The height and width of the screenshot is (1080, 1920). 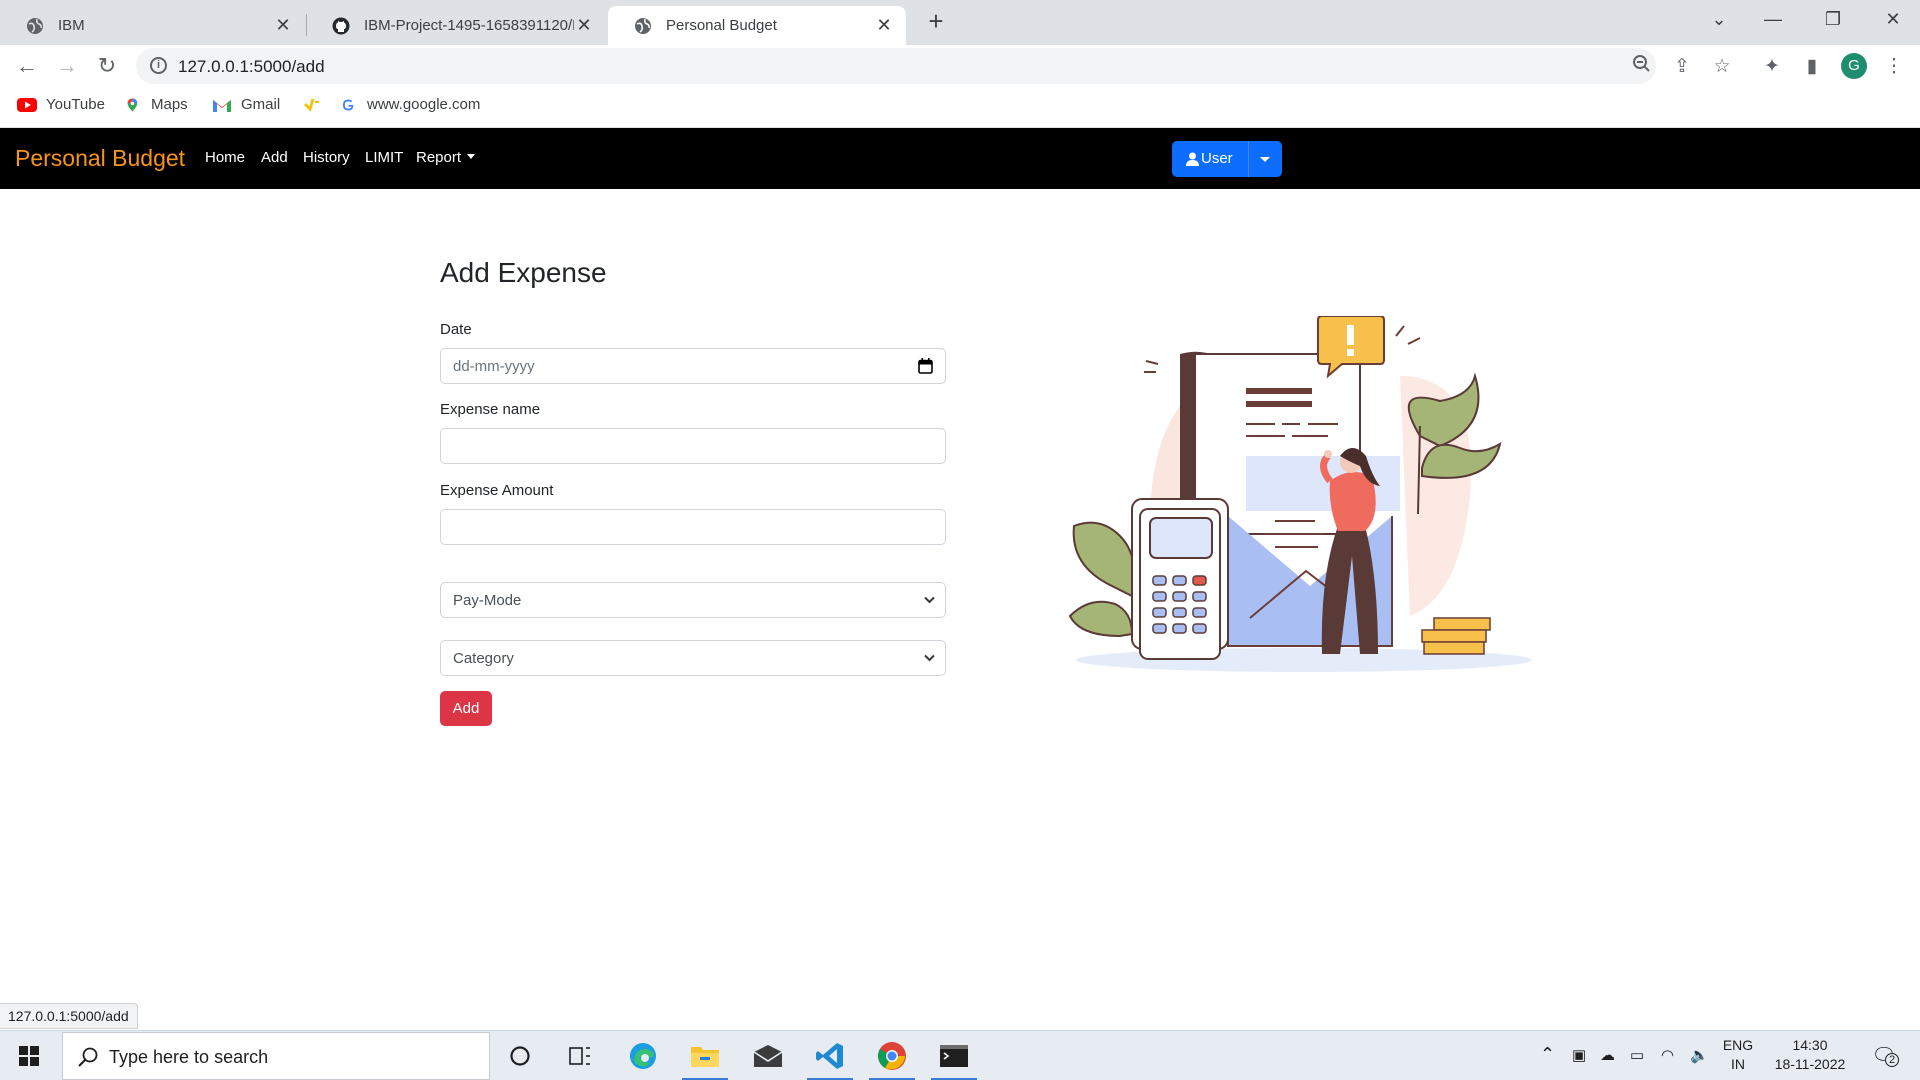 I want to click on tab-search-icon: ⌄, so click(x=1719, y=19).